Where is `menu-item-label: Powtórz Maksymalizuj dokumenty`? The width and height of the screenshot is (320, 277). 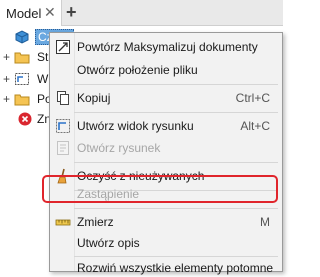 menu-item-label: Powtórz Maksymalizuj dokumenty is located at coordinates (167, 47).